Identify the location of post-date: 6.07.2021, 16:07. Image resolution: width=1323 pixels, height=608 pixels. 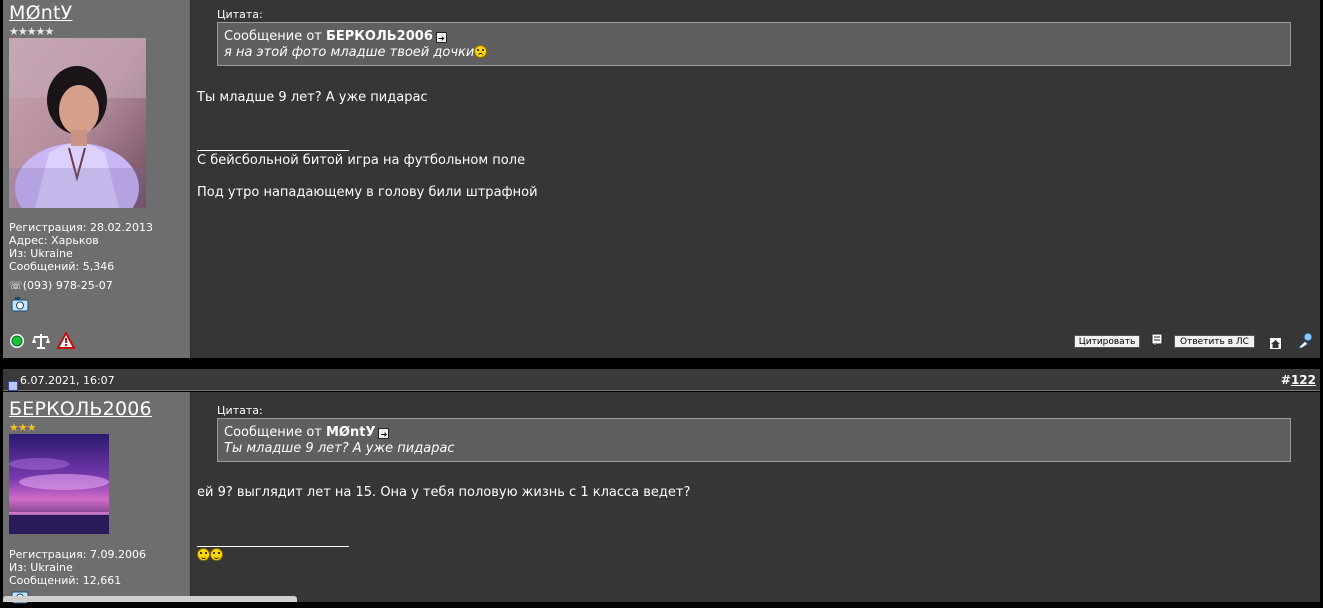
(67, 380).